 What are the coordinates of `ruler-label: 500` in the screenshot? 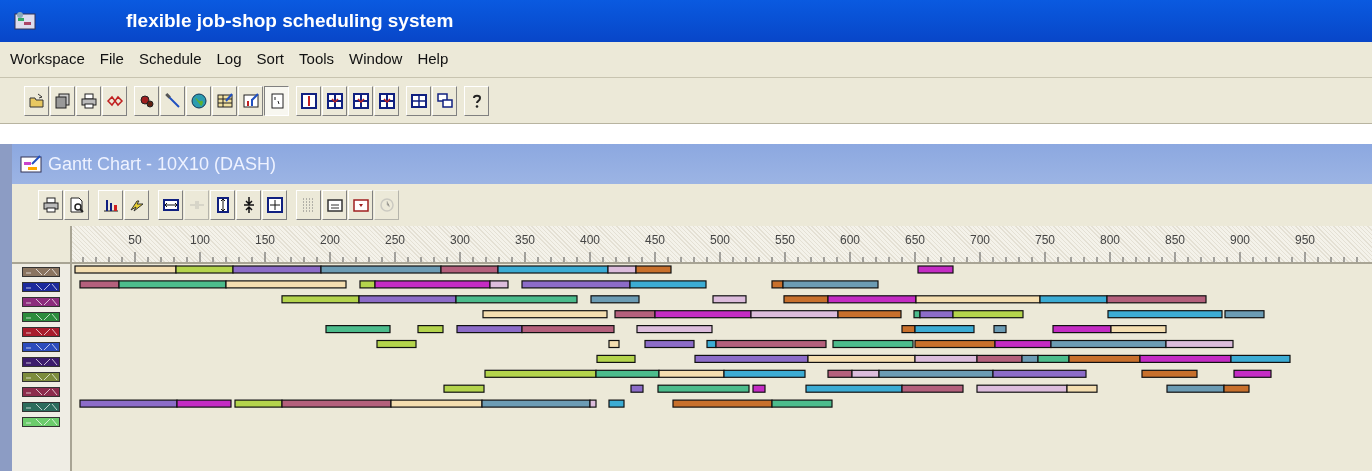 It's located at (720, 240).